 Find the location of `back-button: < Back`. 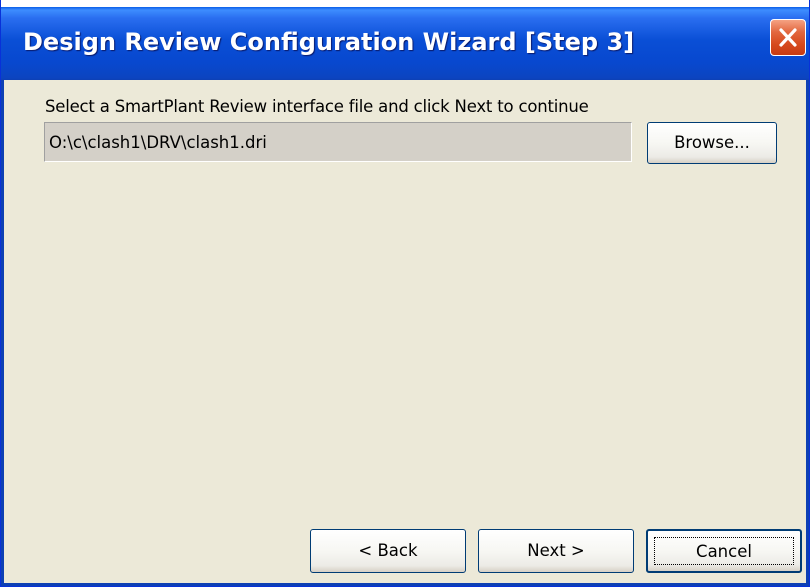

back-button: < Back is located at coordinates (388, 551).